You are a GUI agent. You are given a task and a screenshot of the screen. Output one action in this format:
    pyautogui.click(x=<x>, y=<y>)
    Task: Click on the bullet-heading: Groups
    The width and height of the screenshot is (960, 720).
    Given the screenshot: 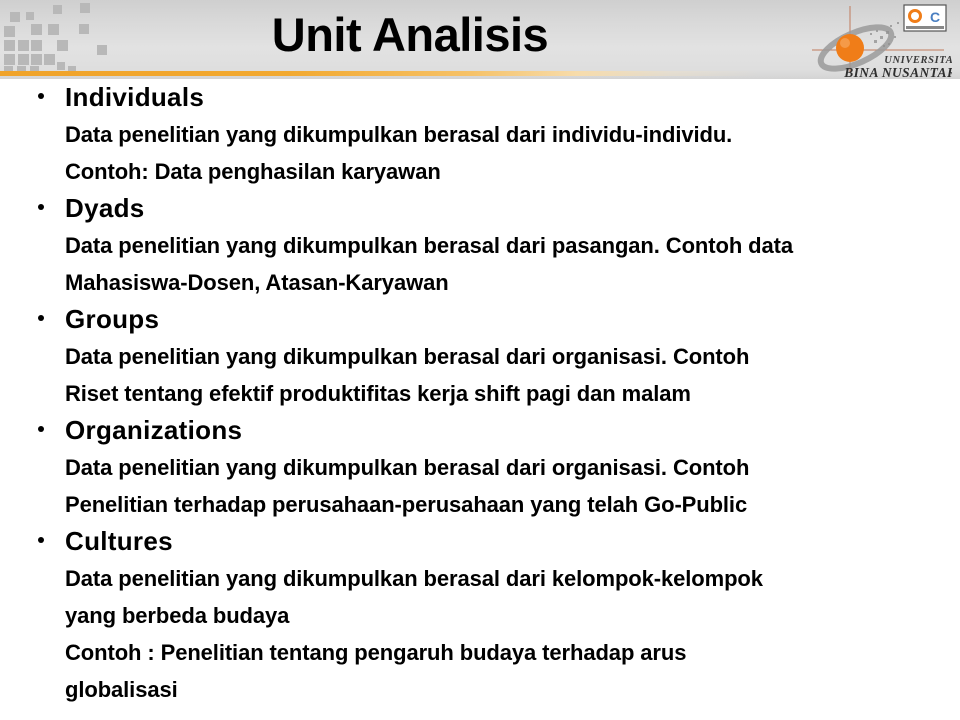 What is the action you would take?
    pyautogui.click(x=112, y=319)
    